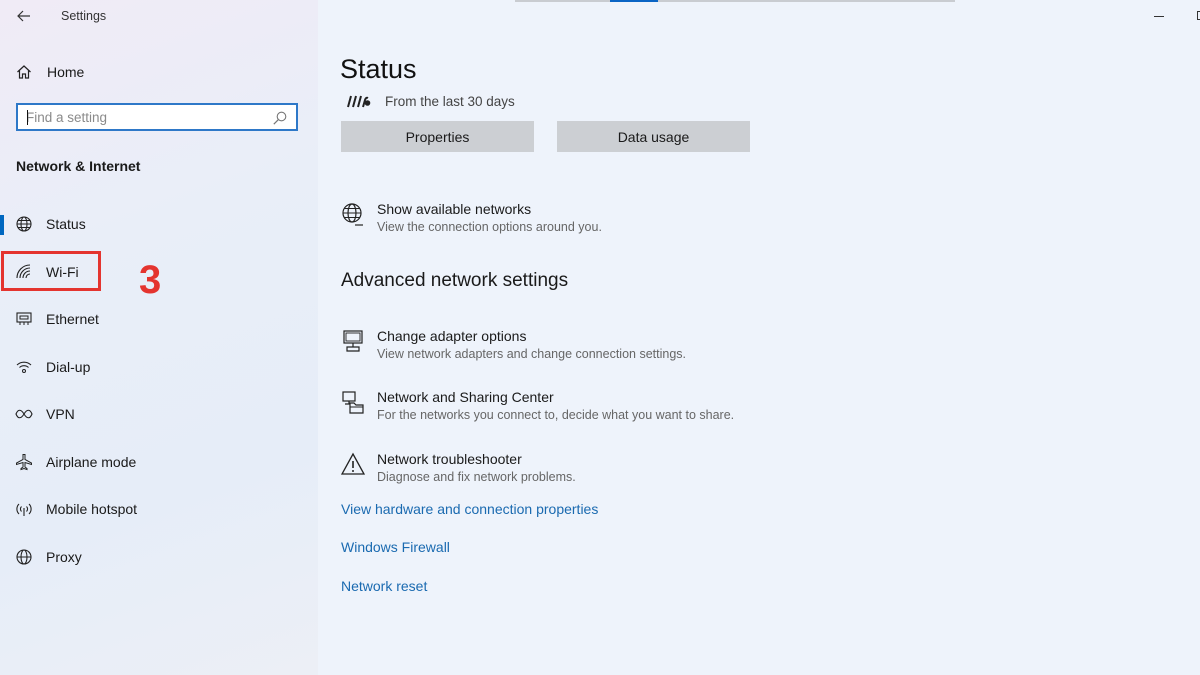 The height and width of the screenshot is (675, 1200). I want to click on sidebar-item-airplane-mode: Airplane mode, so click(159, 462).